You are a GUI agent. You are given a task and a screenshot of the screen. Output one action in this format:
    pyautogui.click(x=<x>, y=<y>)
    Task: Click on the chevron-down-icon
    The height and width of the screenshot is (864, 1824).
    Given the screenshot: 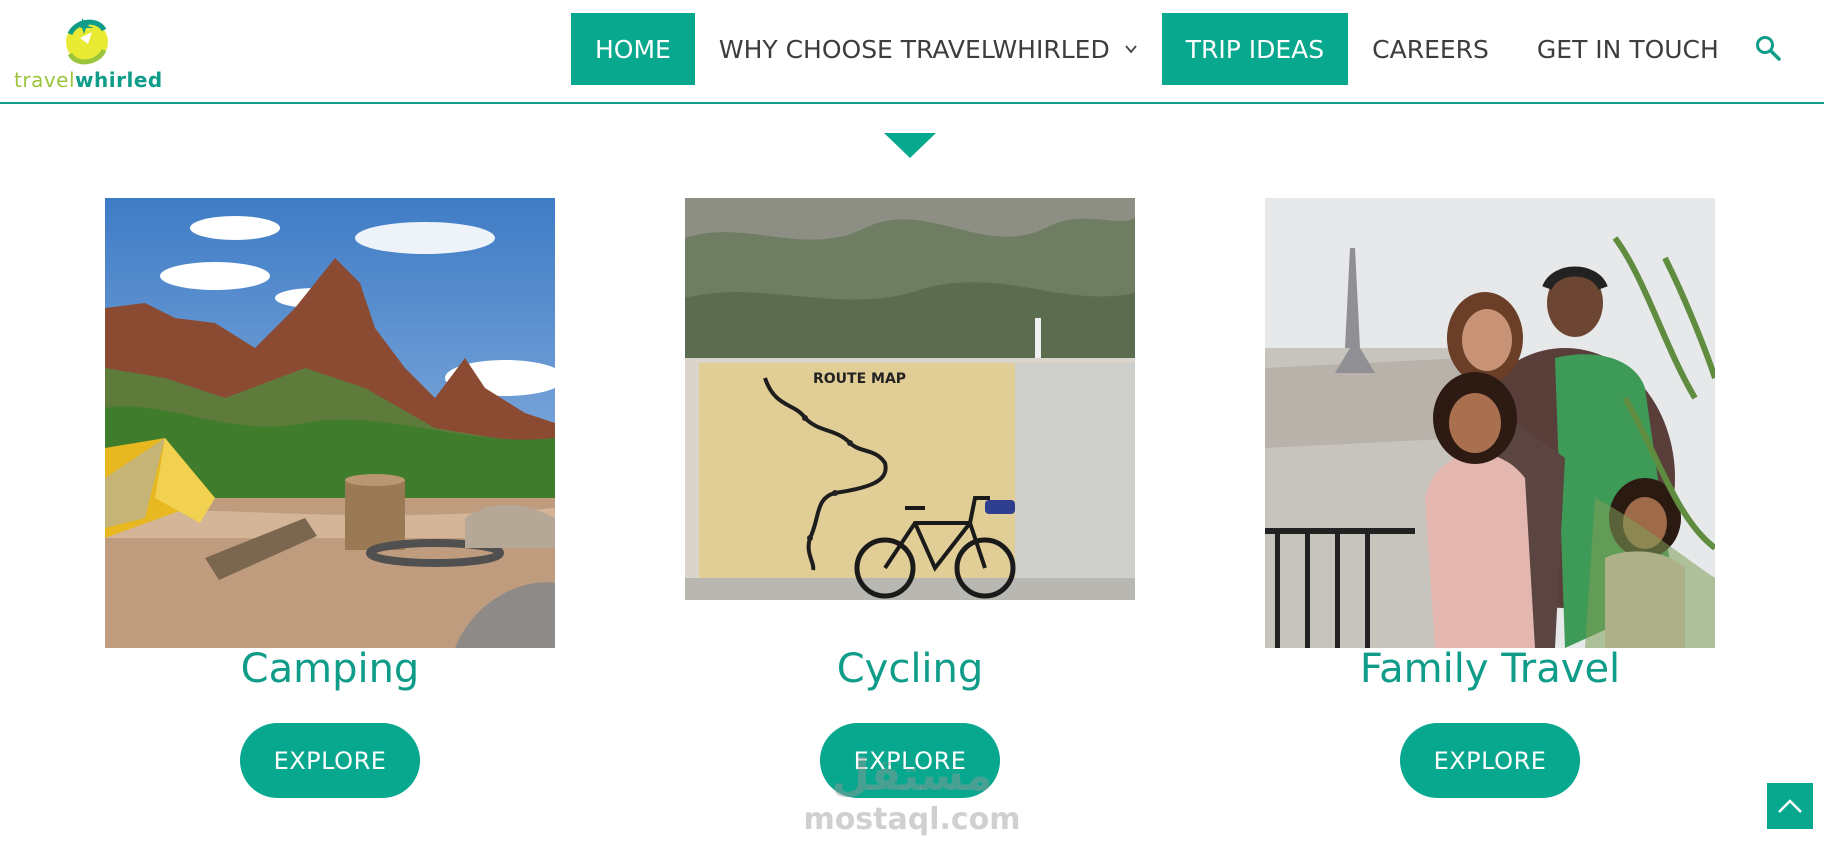 What is the action you would take?
    pyautogui.click(x=1131, y=49)
    